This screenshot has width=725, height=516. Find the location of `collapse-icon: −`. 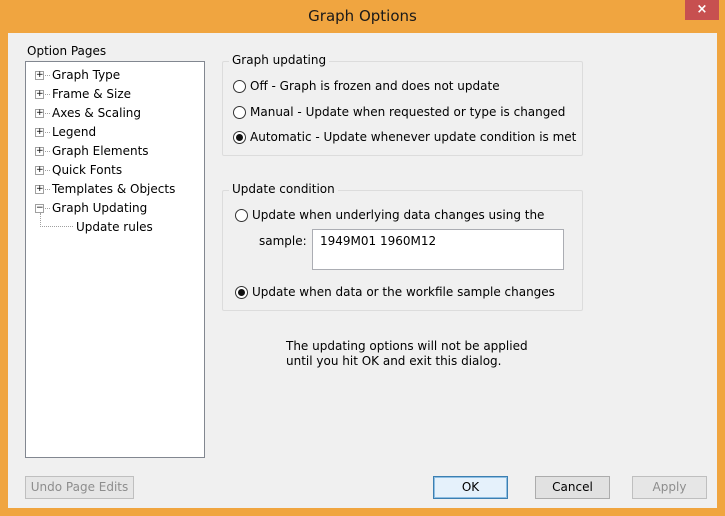

collapse-icon: − is located at coordinates (39, 208).